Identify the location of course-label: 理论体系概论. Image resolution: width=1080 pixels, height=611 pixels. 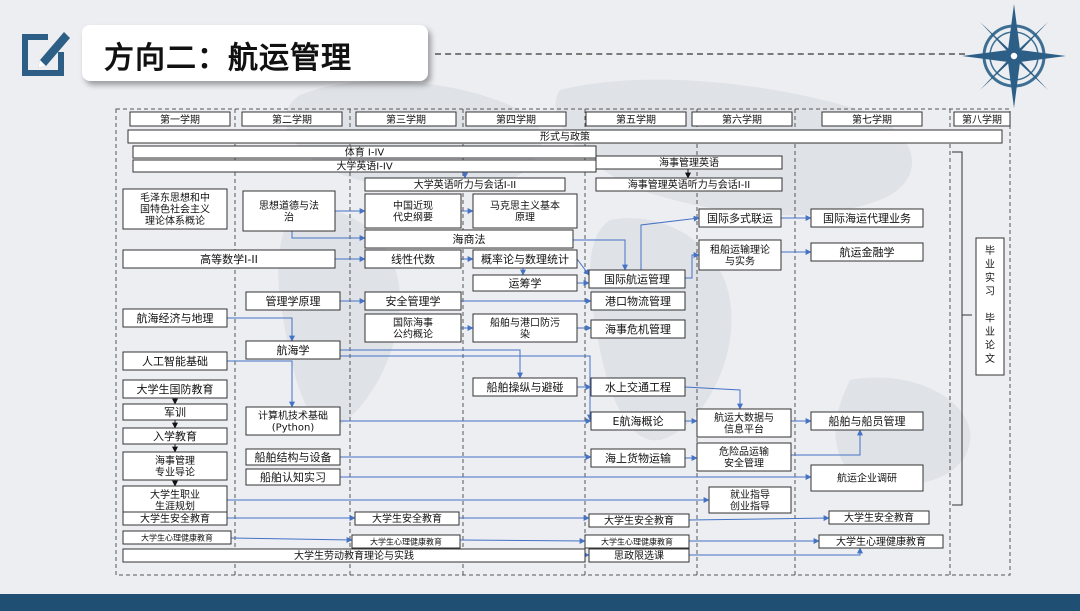
(175, 220).